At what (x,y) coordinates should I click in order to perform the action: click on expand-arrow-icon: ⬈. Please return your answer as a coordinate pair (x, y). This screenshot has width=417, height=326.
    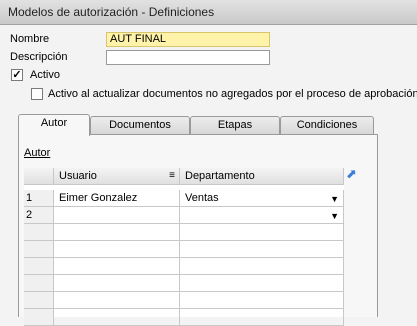
    Looking at the image, I should click on (351, 174).